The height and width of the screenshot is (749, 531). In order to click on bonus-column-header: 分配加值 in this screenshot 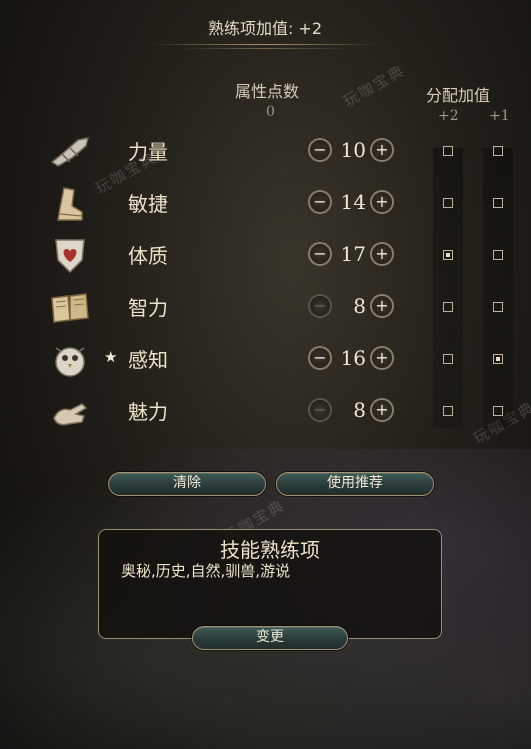, I will do `click(458, 95)`.